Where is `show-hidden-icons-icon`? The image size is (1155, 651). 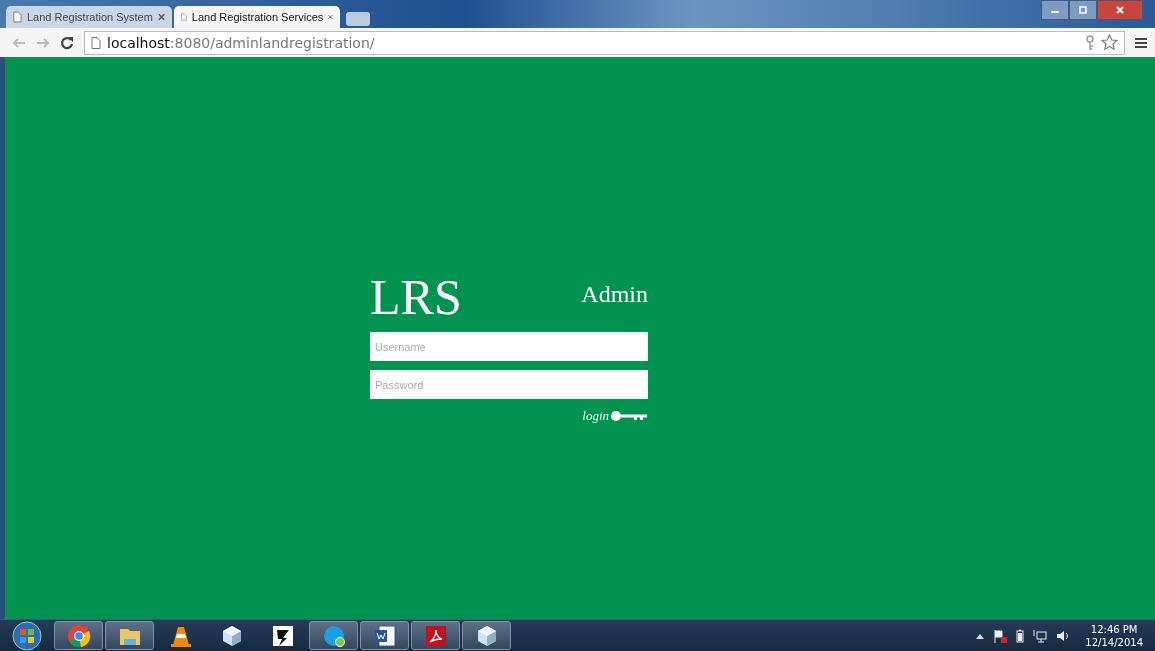 show-hidden-icons-icon is located at coordinates (980, 635).